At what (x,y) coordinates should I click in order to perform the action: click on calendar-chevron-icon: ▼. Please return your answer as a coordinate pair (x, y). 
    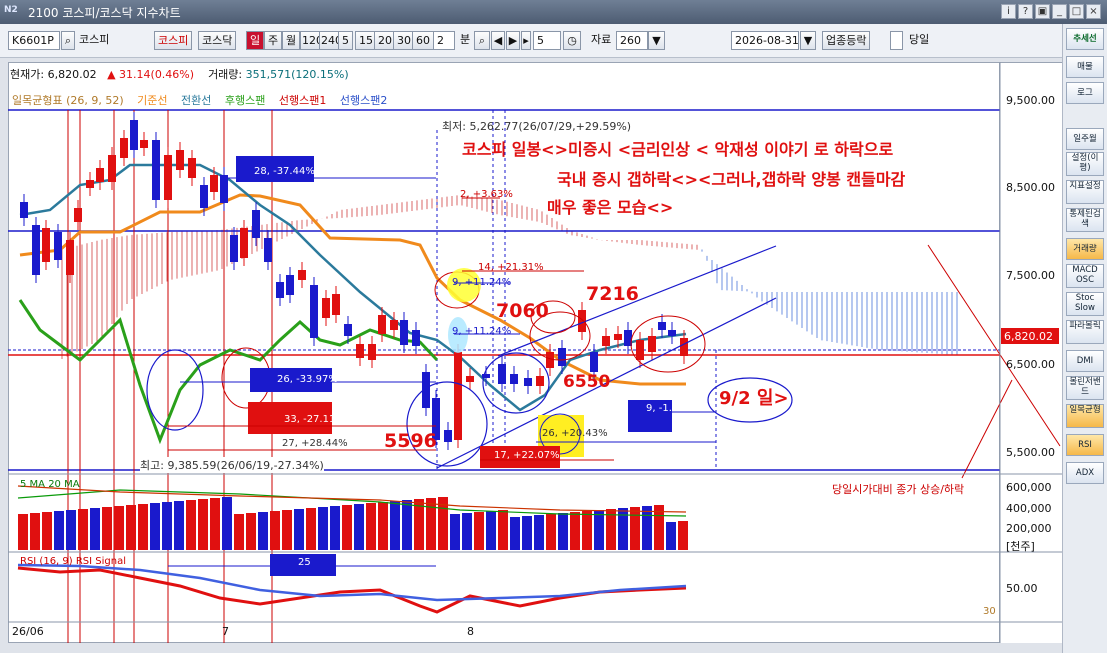
    Looking at the image, I should click on (808, 40).